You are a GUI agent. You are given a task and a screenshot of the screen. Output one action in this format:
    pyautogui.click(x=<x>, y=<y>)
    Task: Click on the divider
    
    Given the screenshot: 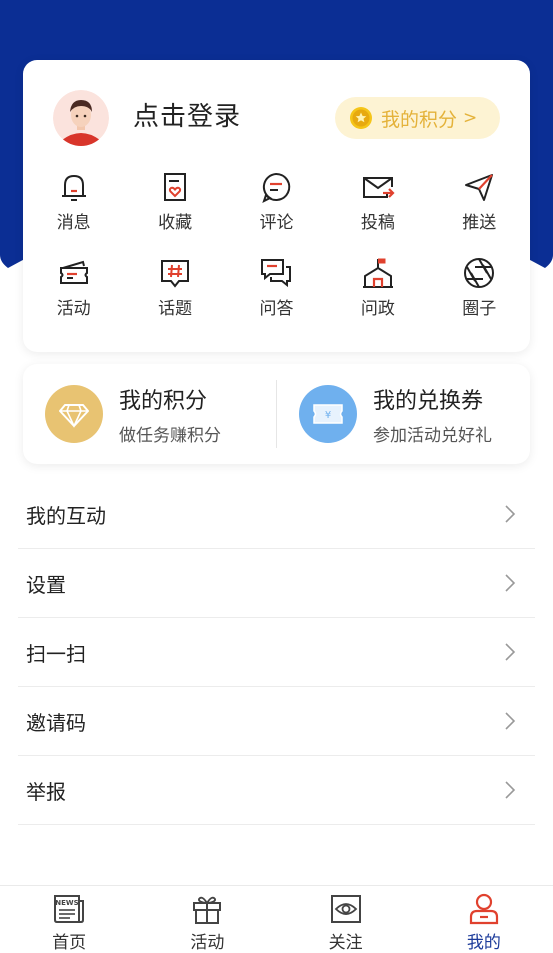 What is the action you would take?
    pyautogui.click(x=276, y=414)
    